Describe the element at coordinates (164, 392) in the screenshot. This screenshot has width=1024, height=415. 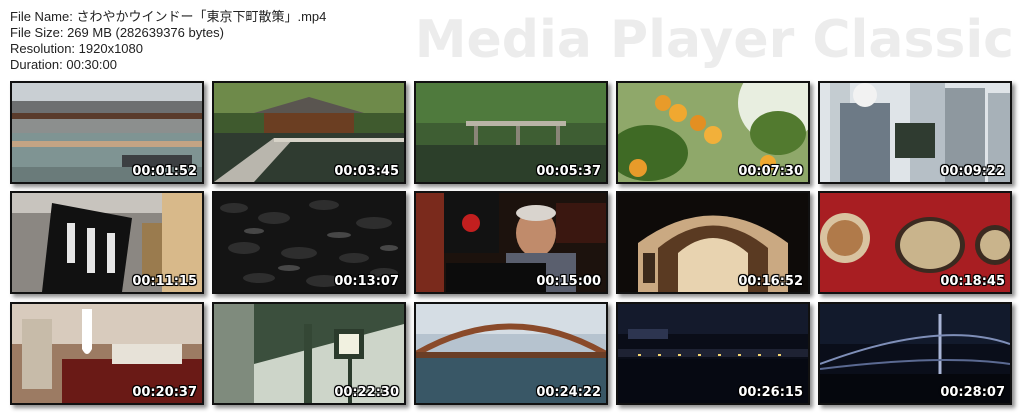
I see `timestamp-label: 00:20:37` at that location.